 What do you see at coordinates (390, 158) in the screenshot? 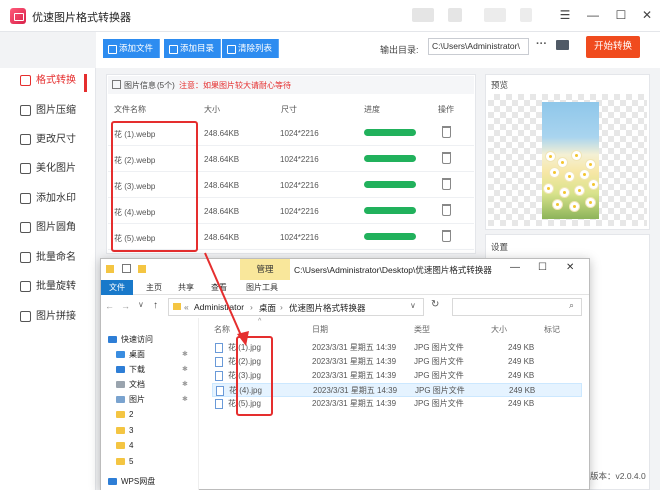
I see `progress-bar` at bounding box center [390, 158].